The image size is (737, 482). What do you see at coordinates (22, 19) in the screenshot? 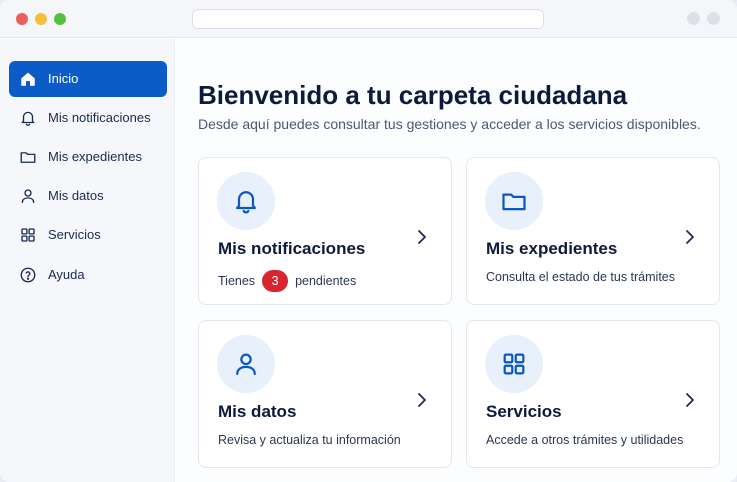
I see `close-window-button` at bounding box center [22, 19].